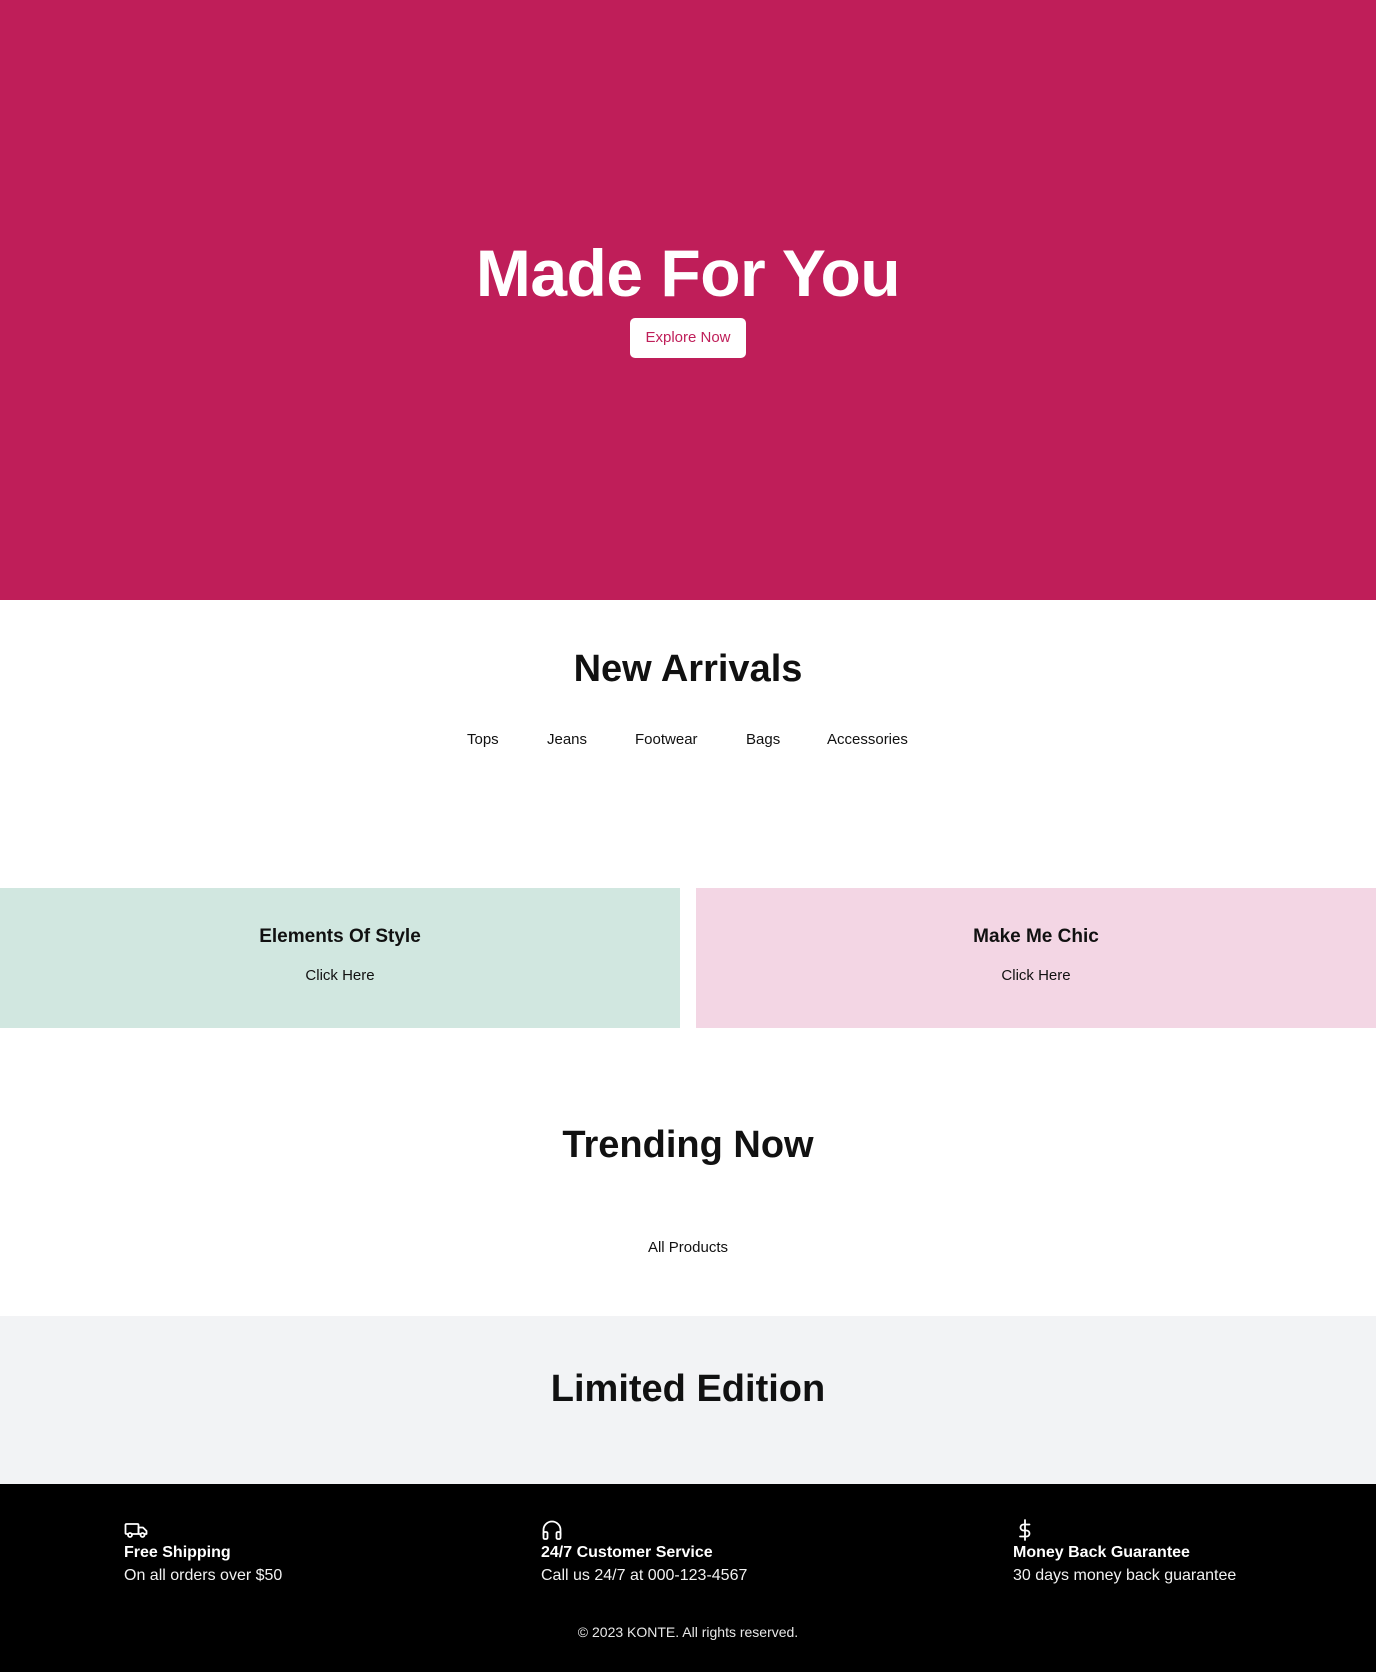 This screenshot has width=1376, height=1672. What do you see at coordinates (340, 936) in the screenshot?
I see `promo-title: Elements Of Style` at bounding box center [340, 936].